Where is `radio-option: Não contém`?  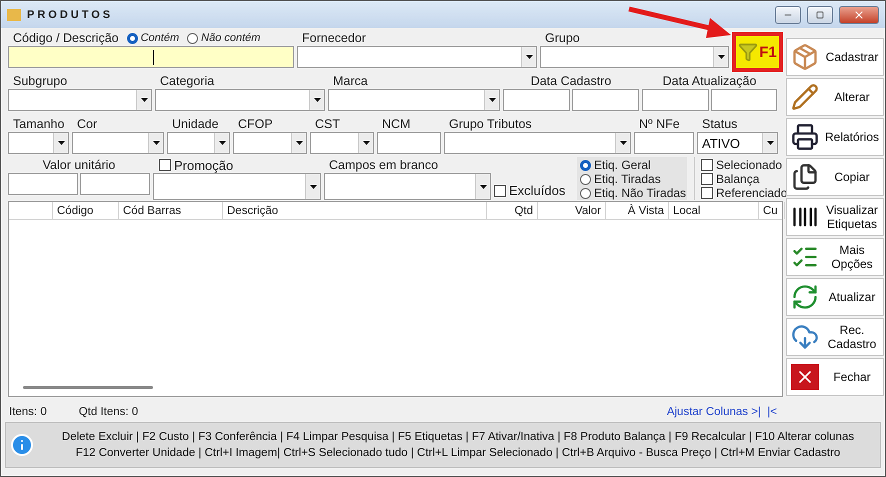 radio-option: Não contém is located at coordinates (223, 38).